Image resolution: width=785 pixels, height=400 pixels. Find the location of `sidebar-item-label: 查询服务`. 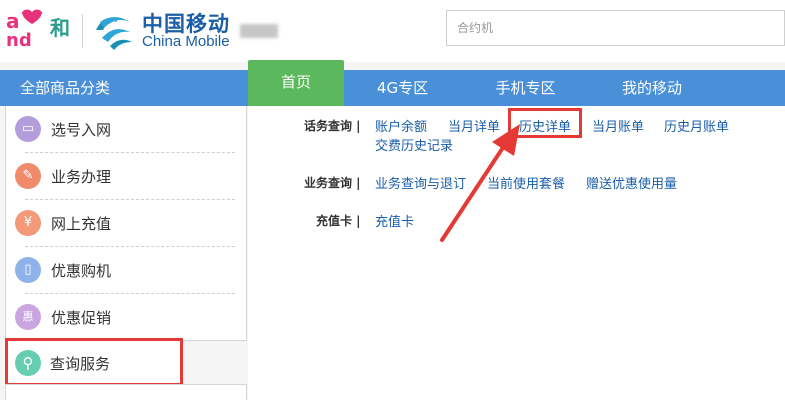

sidebar-item-label: 查询服务 is located at coordinates (80, 364).